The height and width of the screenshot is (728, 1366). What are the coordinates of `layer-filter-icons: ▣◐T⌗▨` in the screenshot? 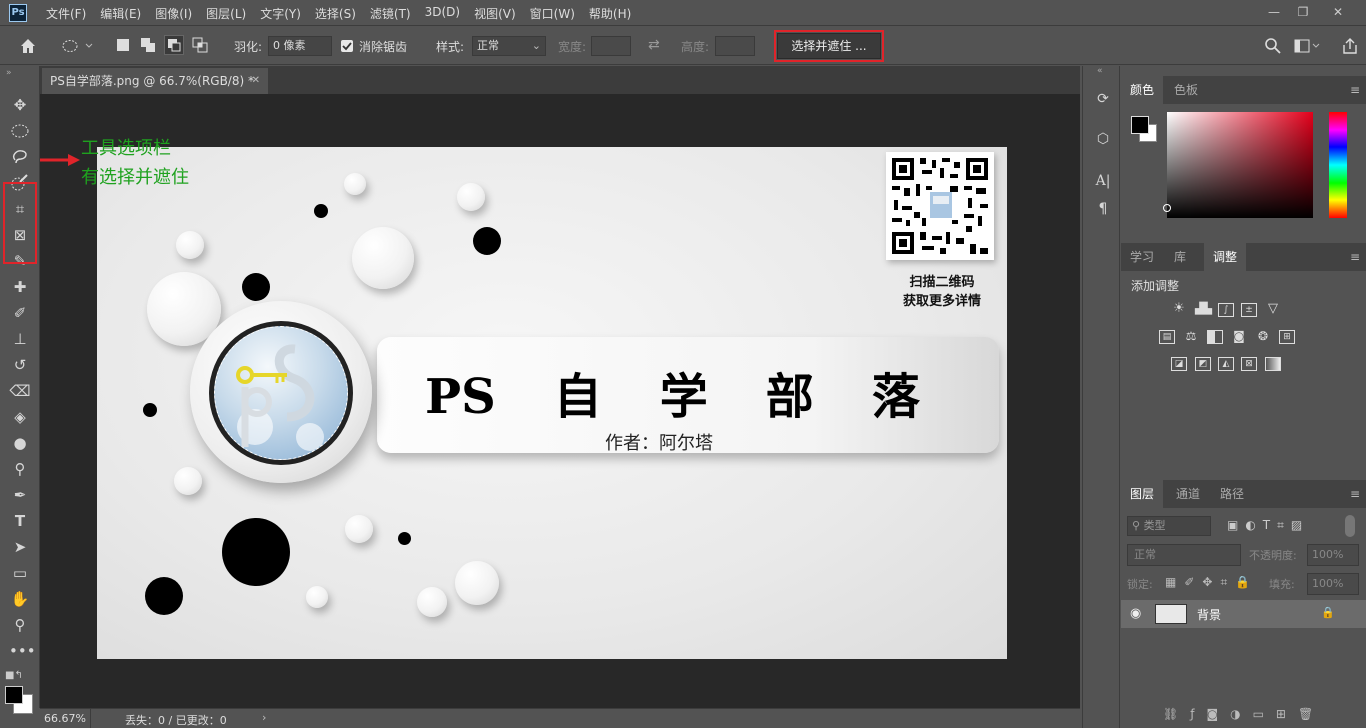 It's located at (1268, 525).